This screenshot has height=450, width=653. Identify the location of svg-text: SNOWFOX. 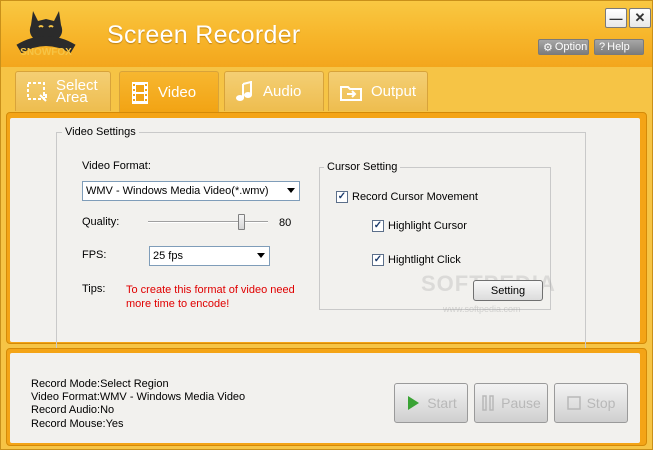
(46, 52).